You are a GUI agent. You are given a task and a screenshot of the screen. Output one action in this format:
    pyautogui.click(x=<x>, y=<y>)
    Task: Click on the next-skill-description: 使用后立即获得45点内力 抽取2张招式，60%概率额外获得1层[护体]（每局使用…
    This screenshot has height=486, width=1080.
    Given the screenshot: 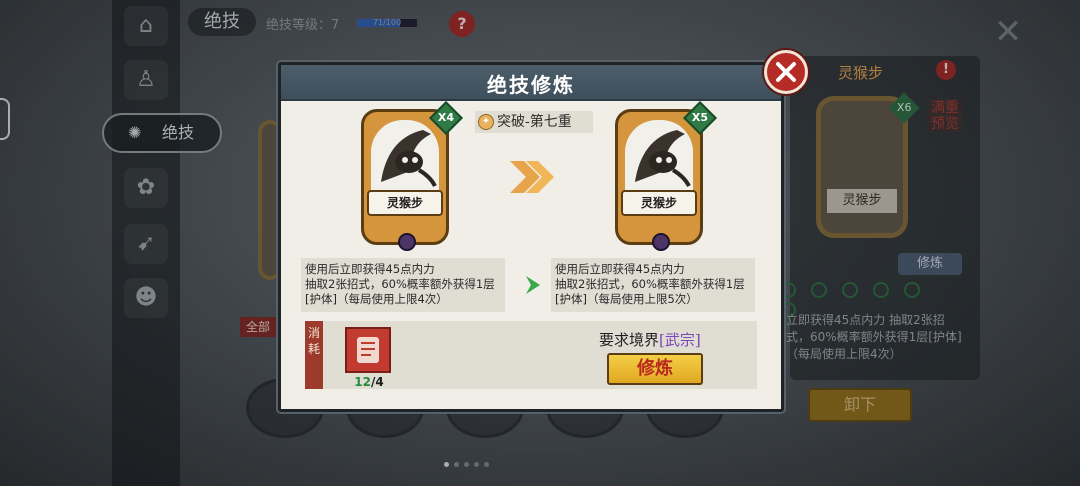 What is the action you would take?
    pyautogui.click(x=653, y=285)
    